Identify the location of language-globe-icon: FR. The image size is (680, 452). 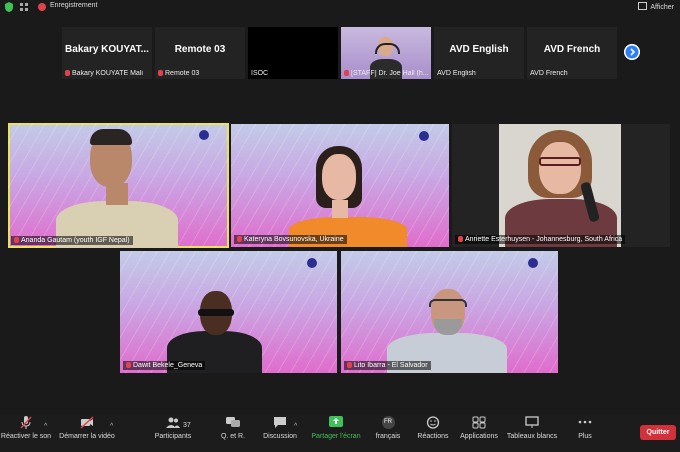
(388, 422).